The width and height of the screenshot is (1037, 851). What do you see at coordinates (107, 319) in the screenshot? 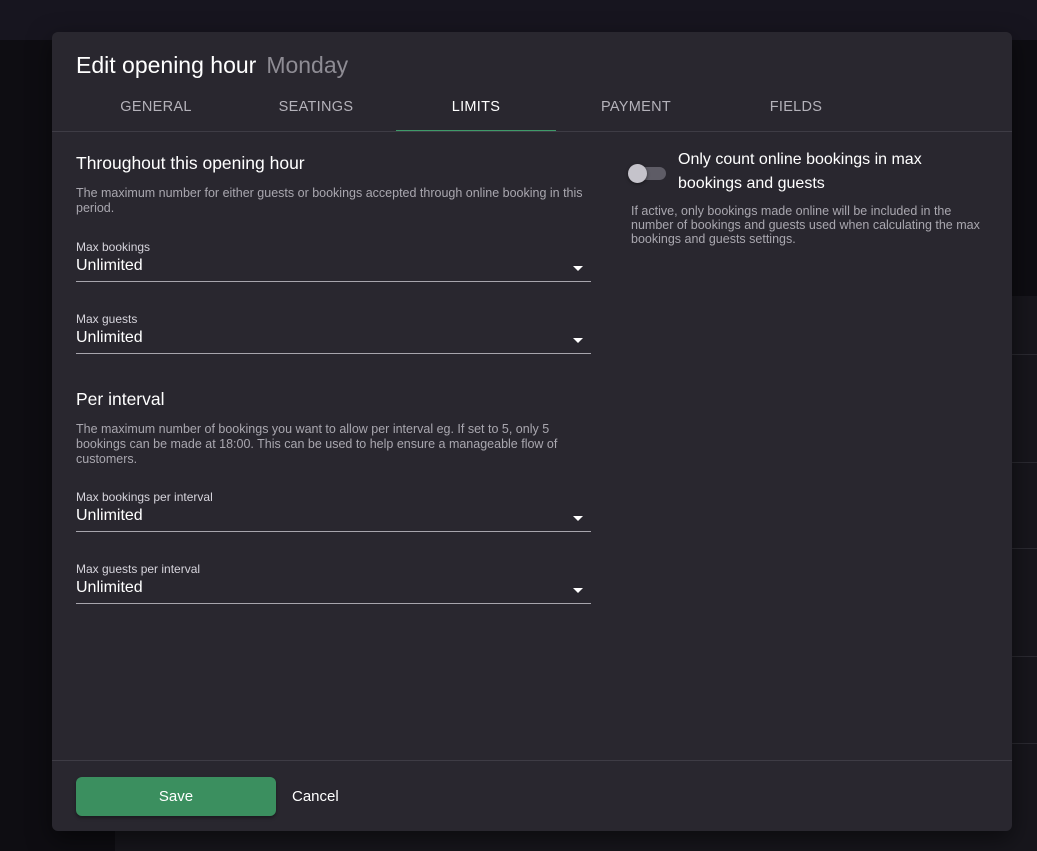
I see `max-guests-label: Max guests` at bounding box center [107, 319].